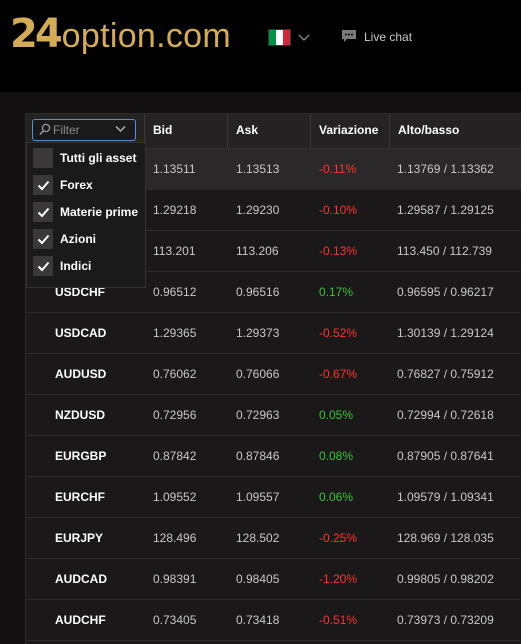 This screenshot has width=521, height=644. Describe the element at coordinates (98, 158) in the screenshot. I see `filter-option-label: Tutti gli asset` at that location.